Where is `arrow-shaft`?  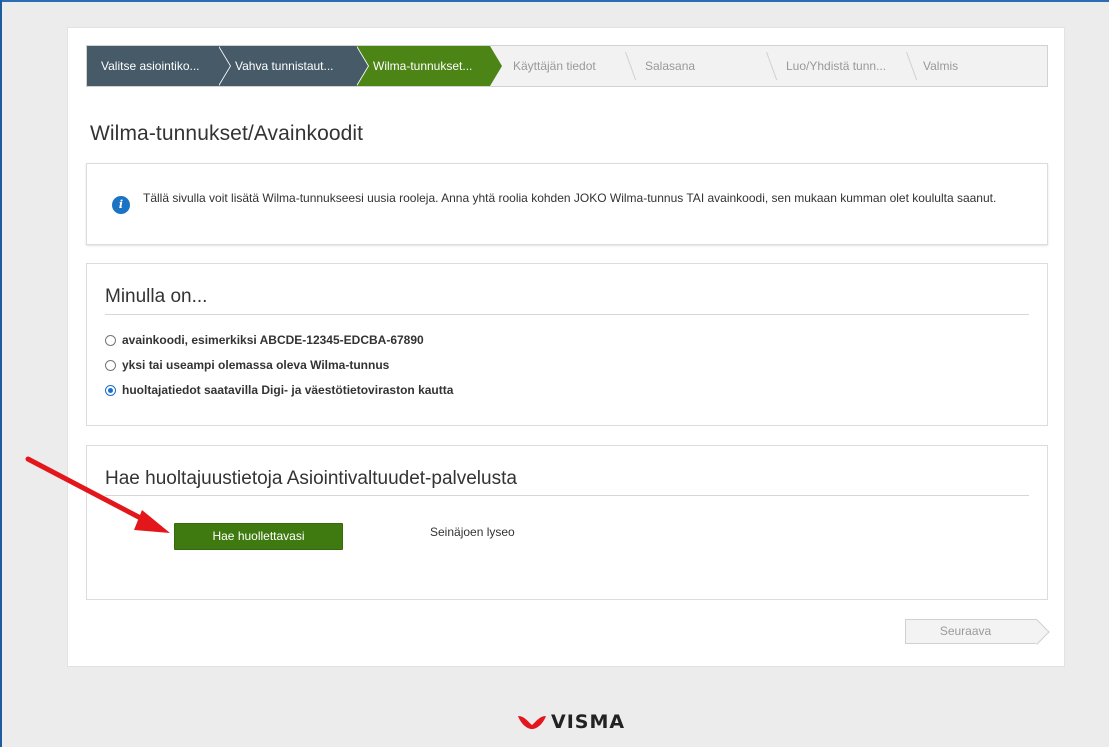 arrow-shaft is located at coordinates (90, 491).